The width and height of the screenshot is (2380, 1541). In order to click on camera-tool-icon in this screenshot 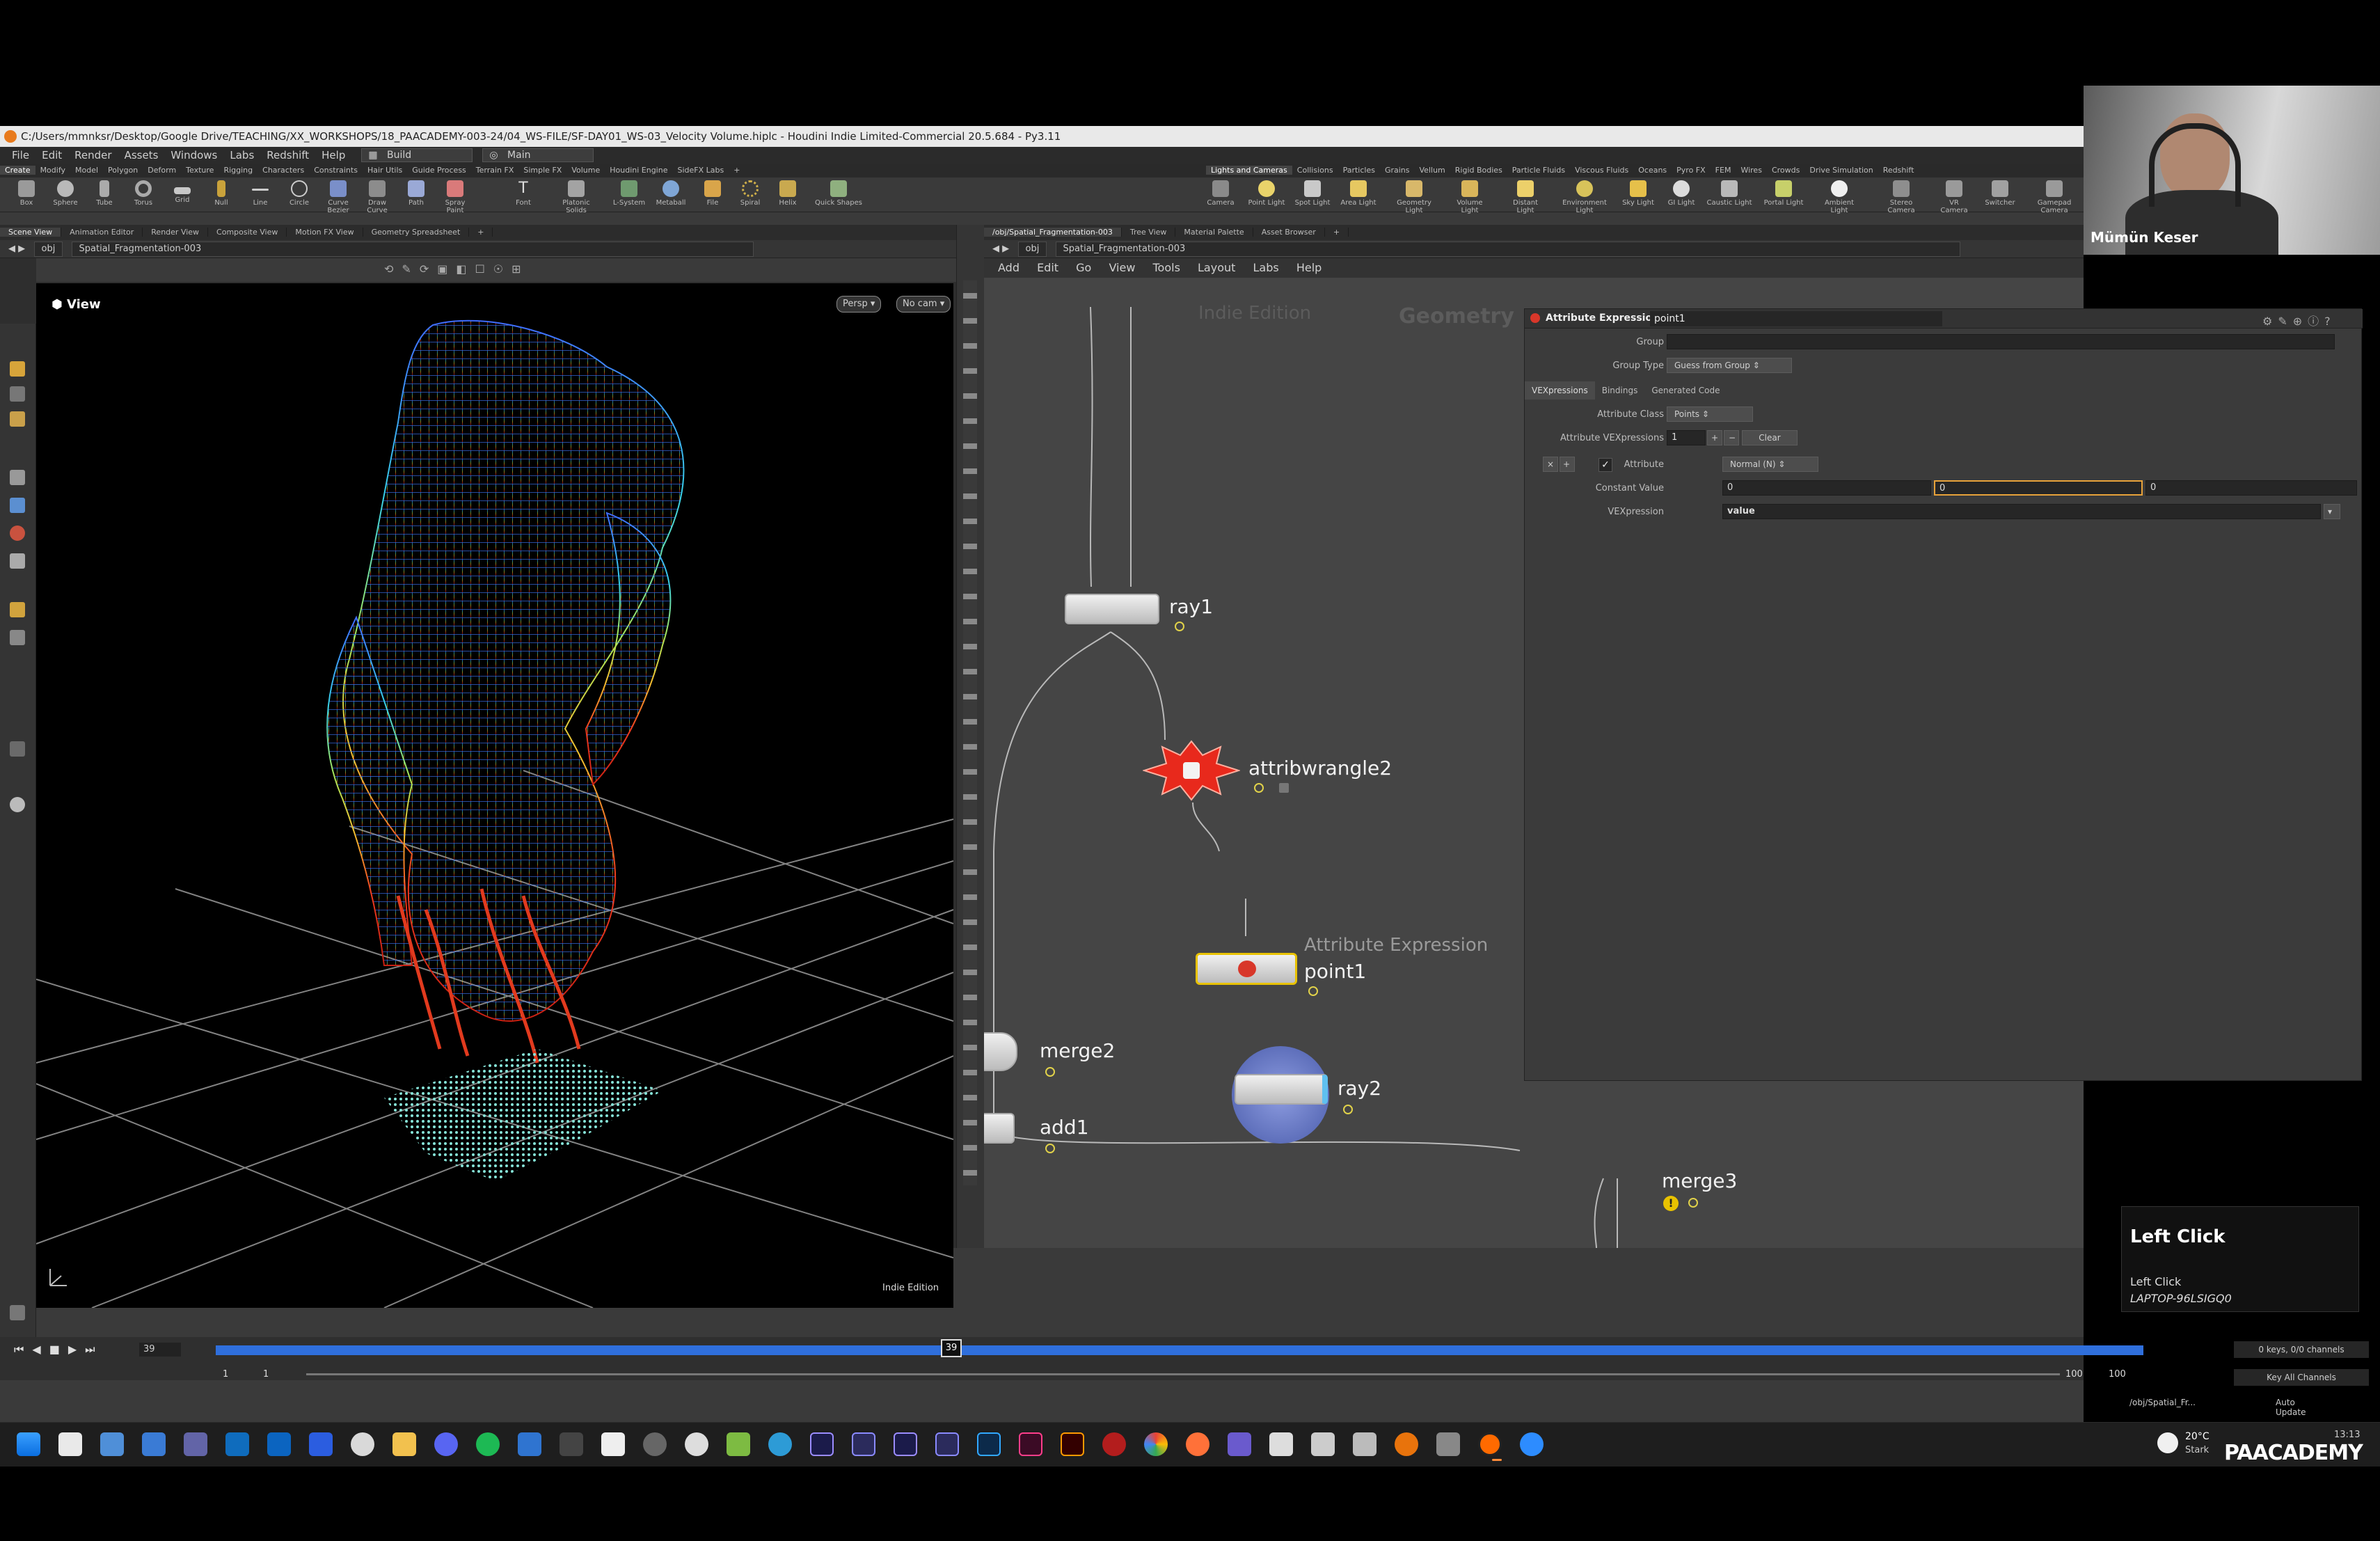, I will do `click(17, 804)`.